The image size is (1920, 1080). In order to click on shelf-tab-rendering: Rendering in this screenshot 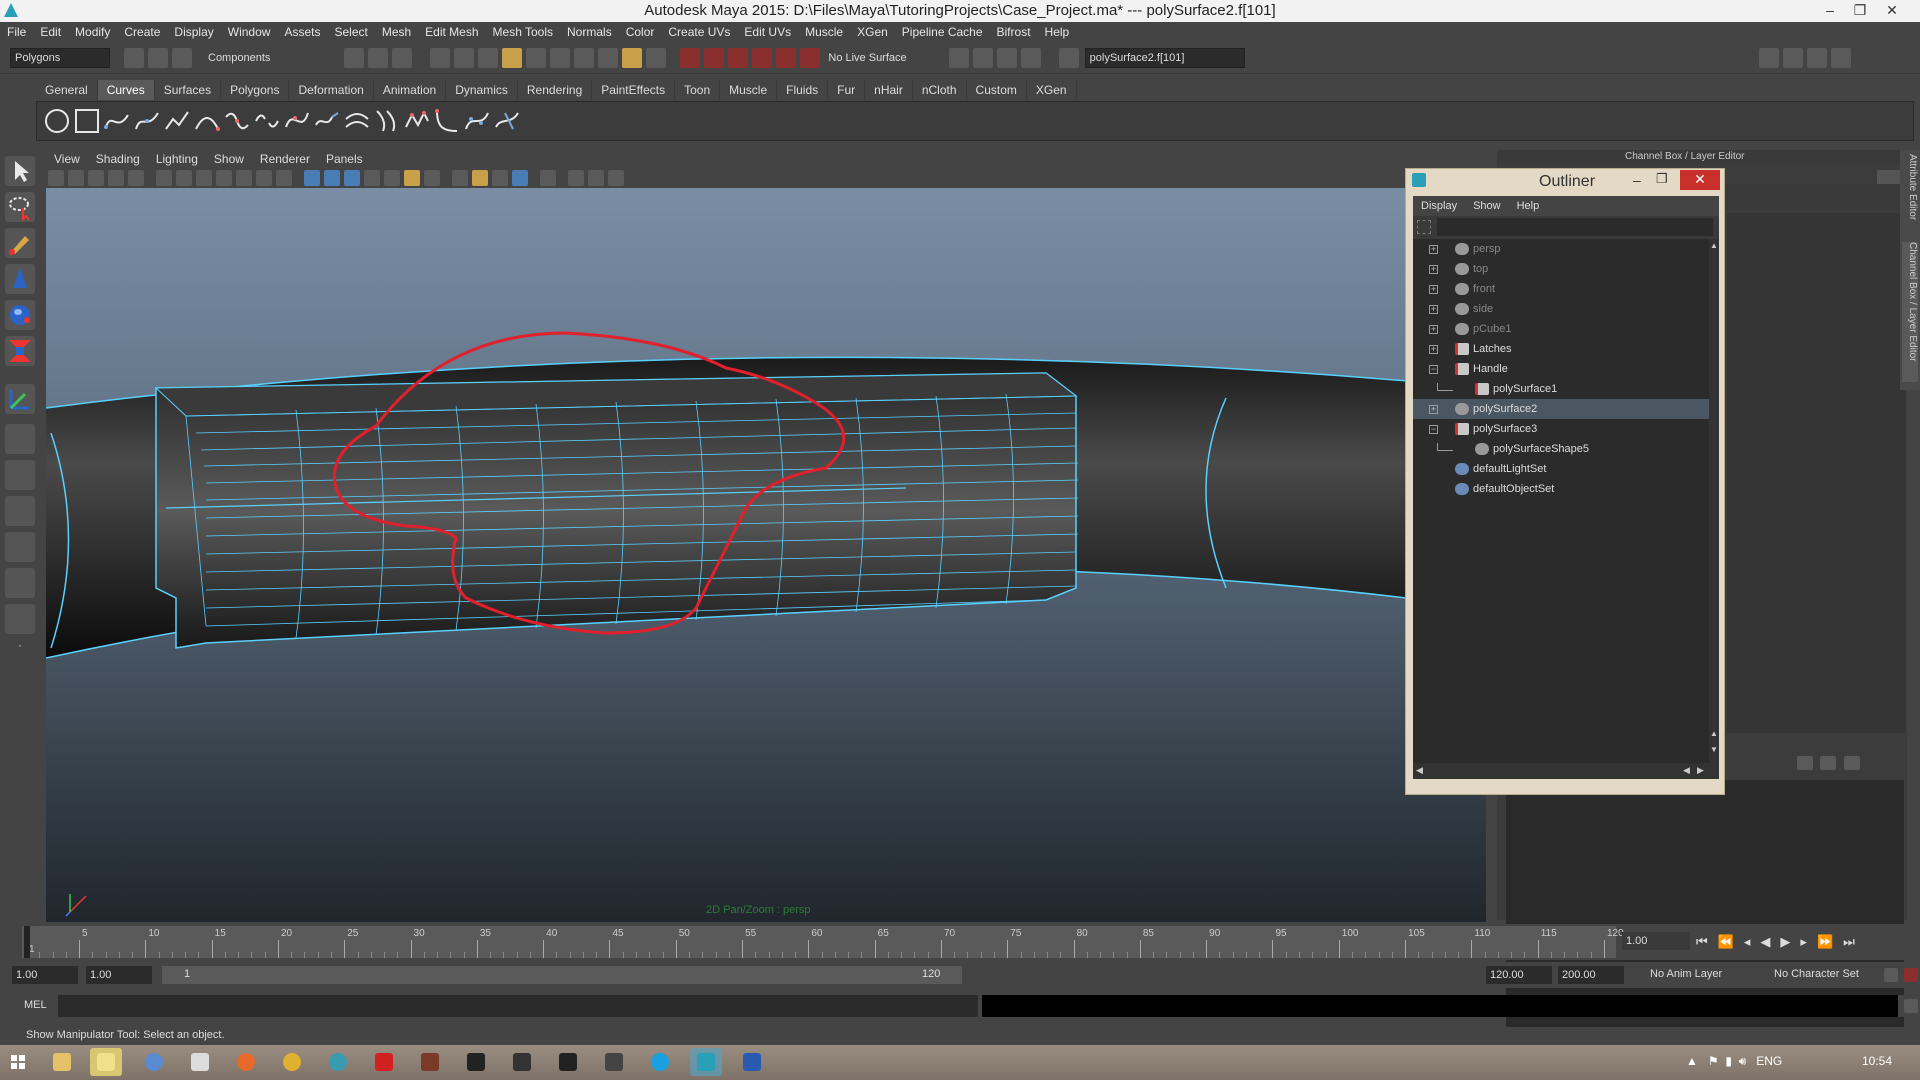, I will do `click(555, 90)`.